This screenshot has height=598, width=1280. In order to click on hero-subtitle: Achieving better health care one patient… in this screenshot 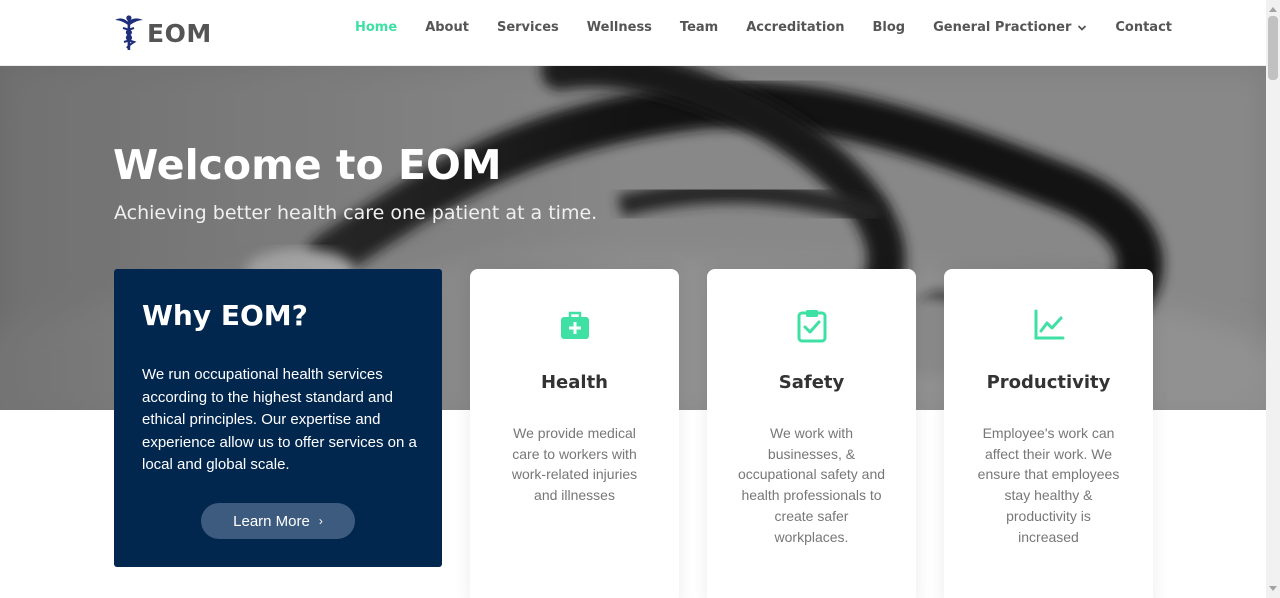, I will do `click(356, 213)`.